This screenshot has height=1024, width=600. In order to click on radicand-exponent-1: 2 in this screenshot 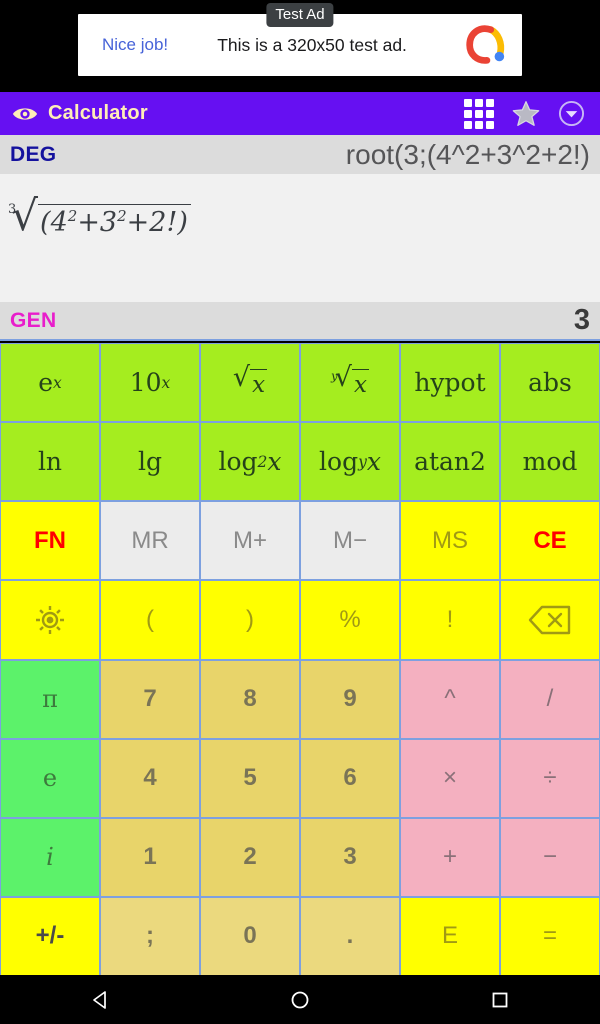, I will do `click(72, 216)`.